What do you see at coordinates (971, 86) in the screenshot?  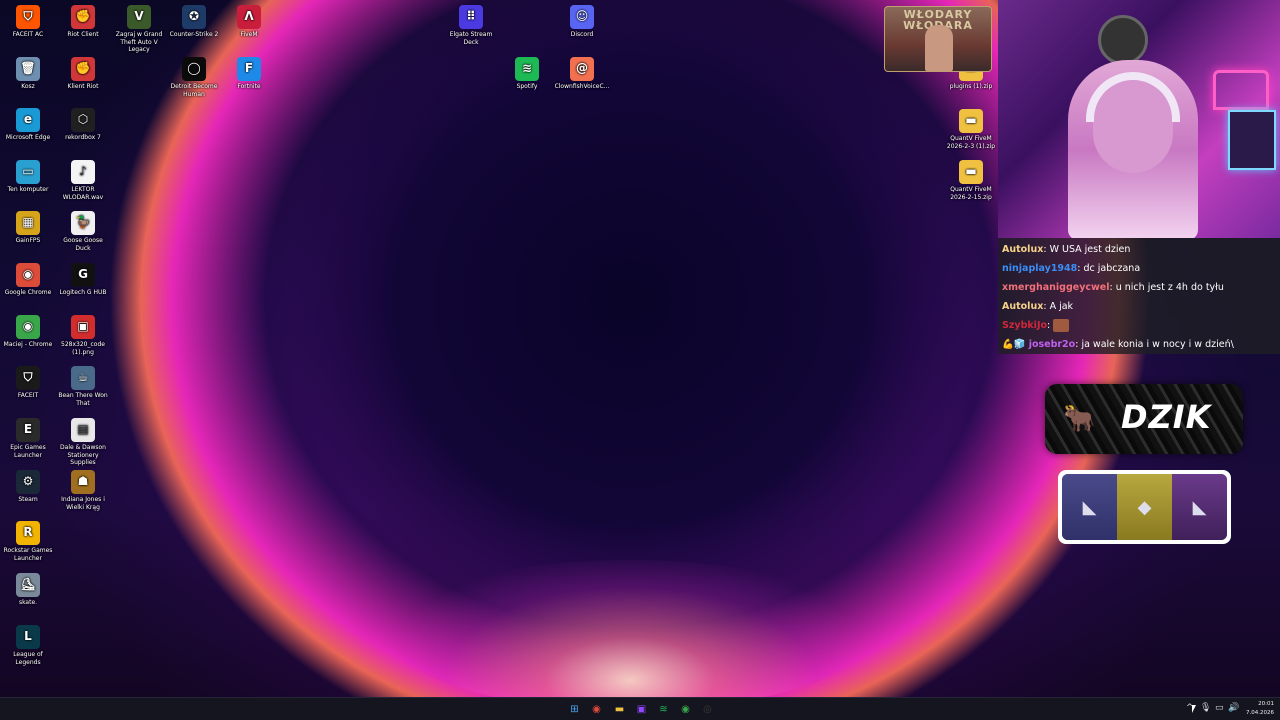 I see `desktop-icon-label: plugins (1).zip` at bounding box center [971, 86].